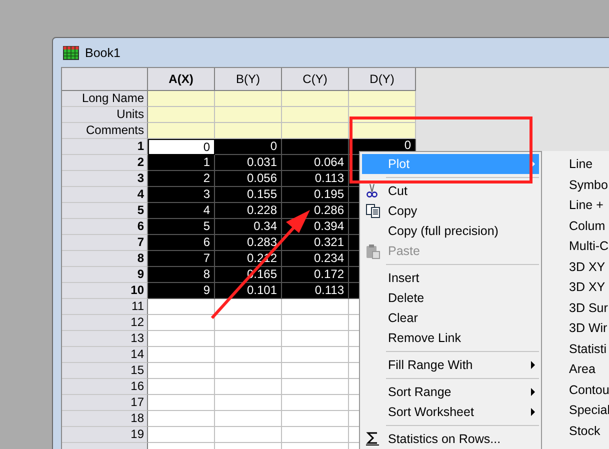 This screenshot has height=449, width=609. I want to click on menu-item: Clear, so click(450, 318).